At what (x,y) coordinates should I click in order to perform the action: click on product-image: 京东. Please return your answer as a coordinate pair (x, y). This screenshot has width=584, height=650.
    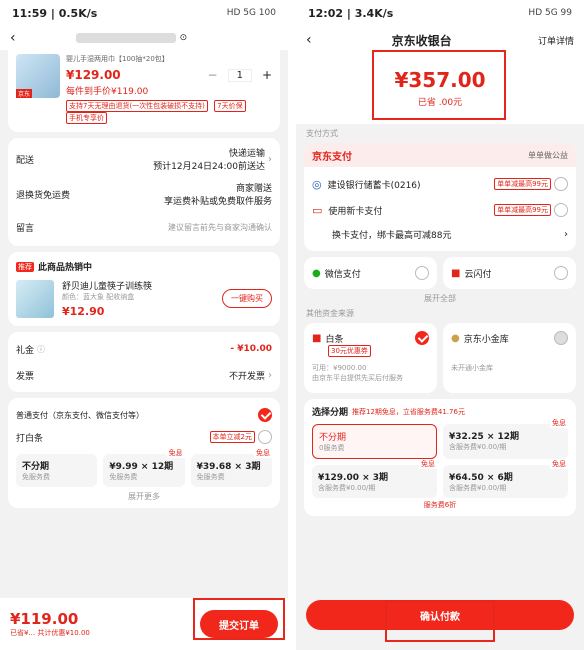
    Looking at the image, I should click on (38, 76).